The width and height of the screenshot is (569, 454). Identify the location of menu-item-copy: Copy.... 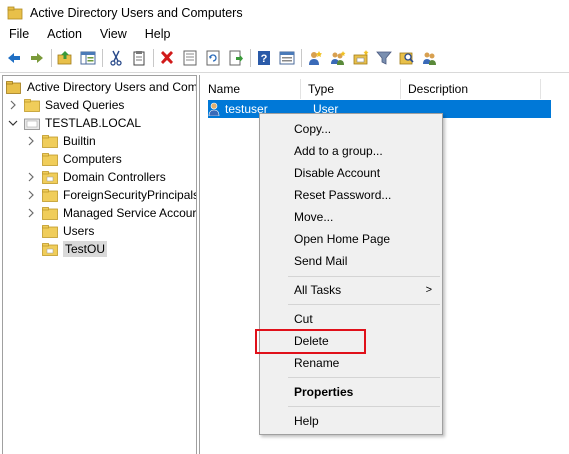
(351, 129).